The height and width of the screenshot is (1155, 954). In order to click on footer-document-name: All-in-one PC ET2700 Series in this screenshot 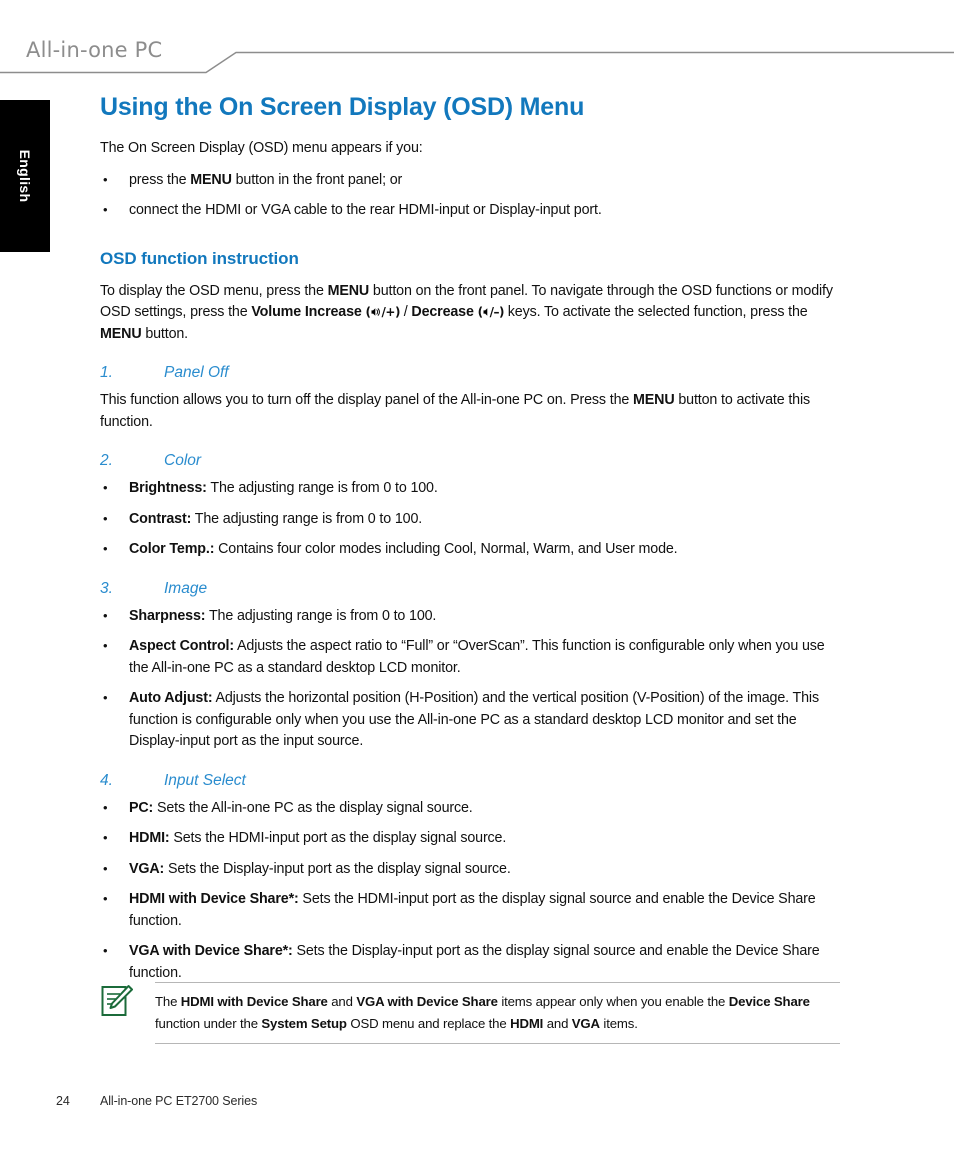, I will do `click(179, 1101)`.